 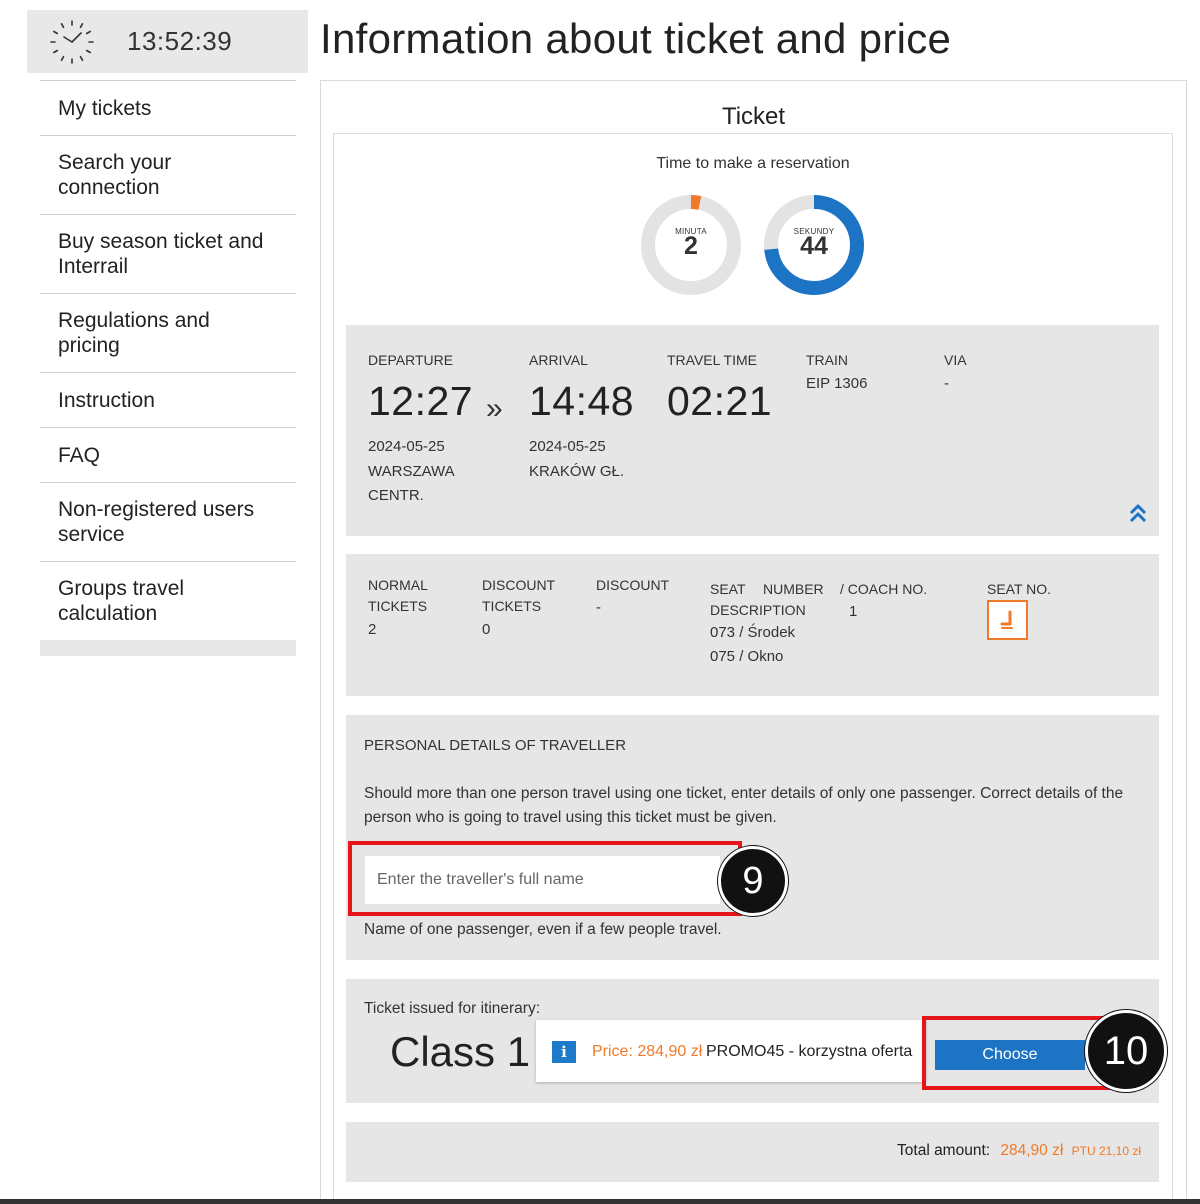 What do you see at coordinates (106, 400) in the screenshot?
I see `sidebar-item-label: Instruction` at bounding box center [106, 400].